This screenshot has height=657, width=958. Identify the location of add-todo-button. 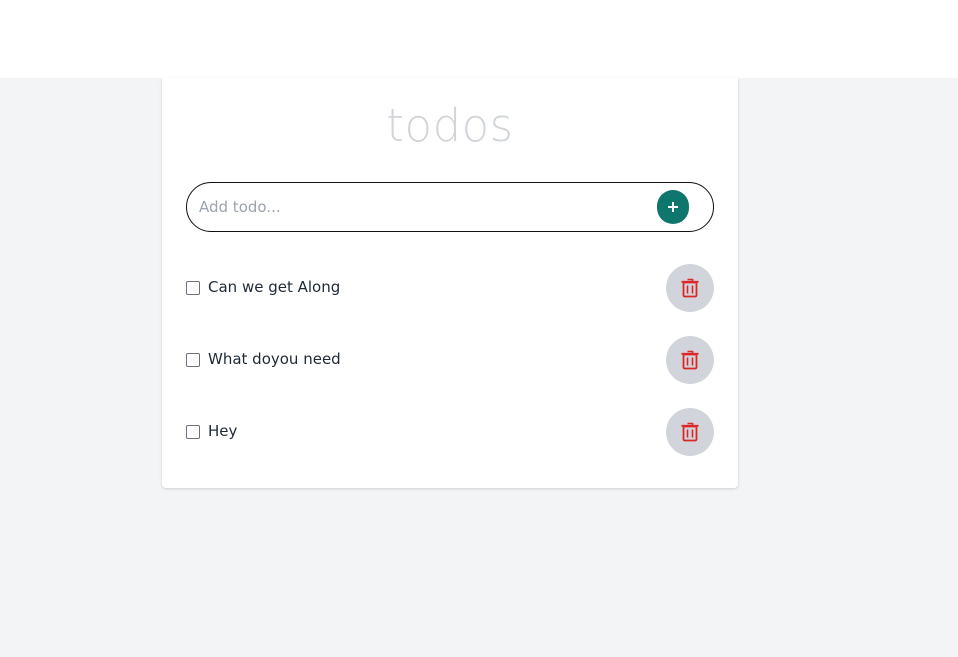
(673, 207).